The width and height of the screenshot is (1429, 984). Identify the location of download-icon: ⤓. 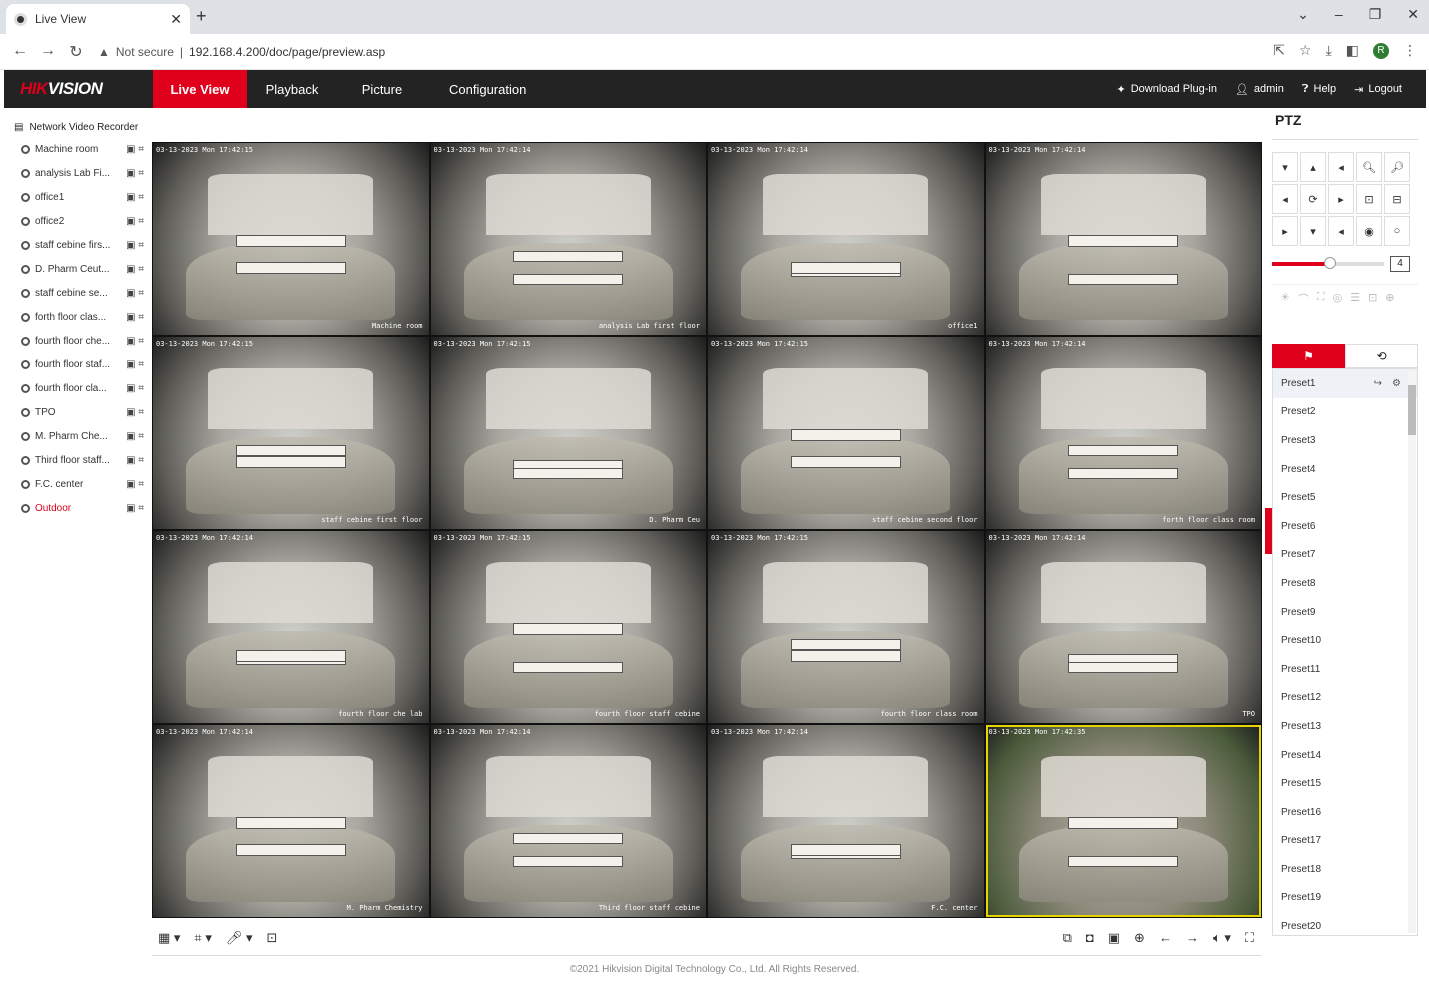
(1329, 50).